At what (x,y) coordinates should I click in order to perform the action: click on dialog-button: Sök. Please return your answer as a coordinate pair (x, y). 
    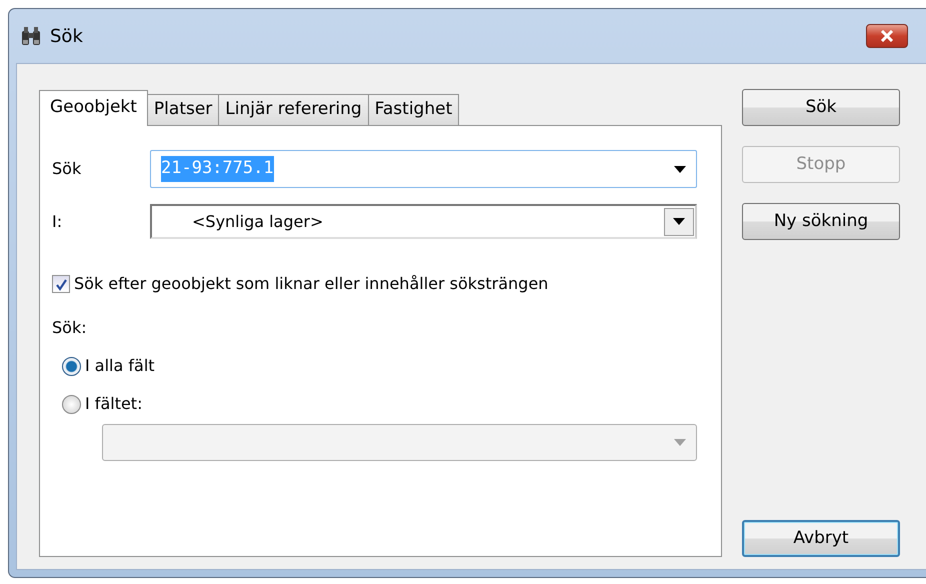
    Looking at the image, I should click on (821, 107).